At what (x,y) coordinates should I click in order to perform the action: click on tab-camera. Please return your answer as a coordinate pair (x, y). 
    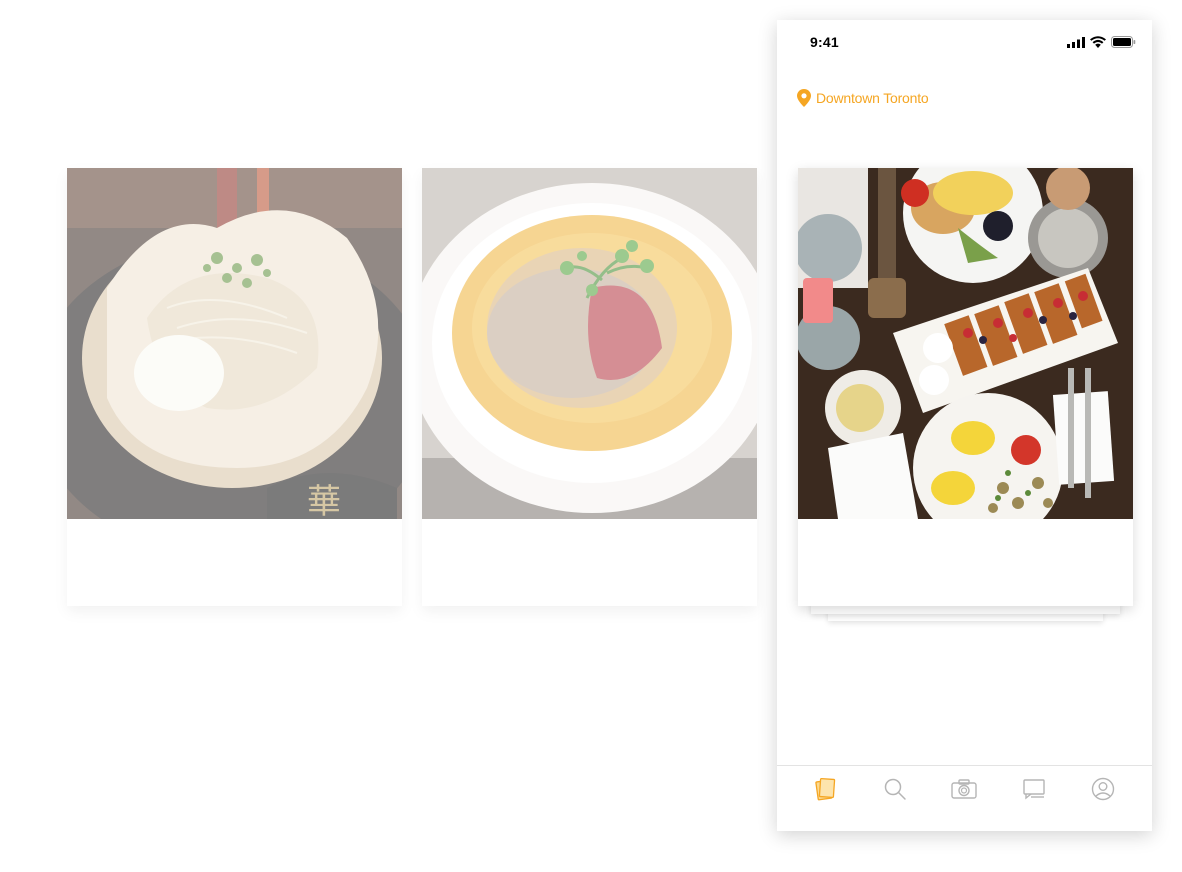
    Looking at the image, I should click on (964, 789).